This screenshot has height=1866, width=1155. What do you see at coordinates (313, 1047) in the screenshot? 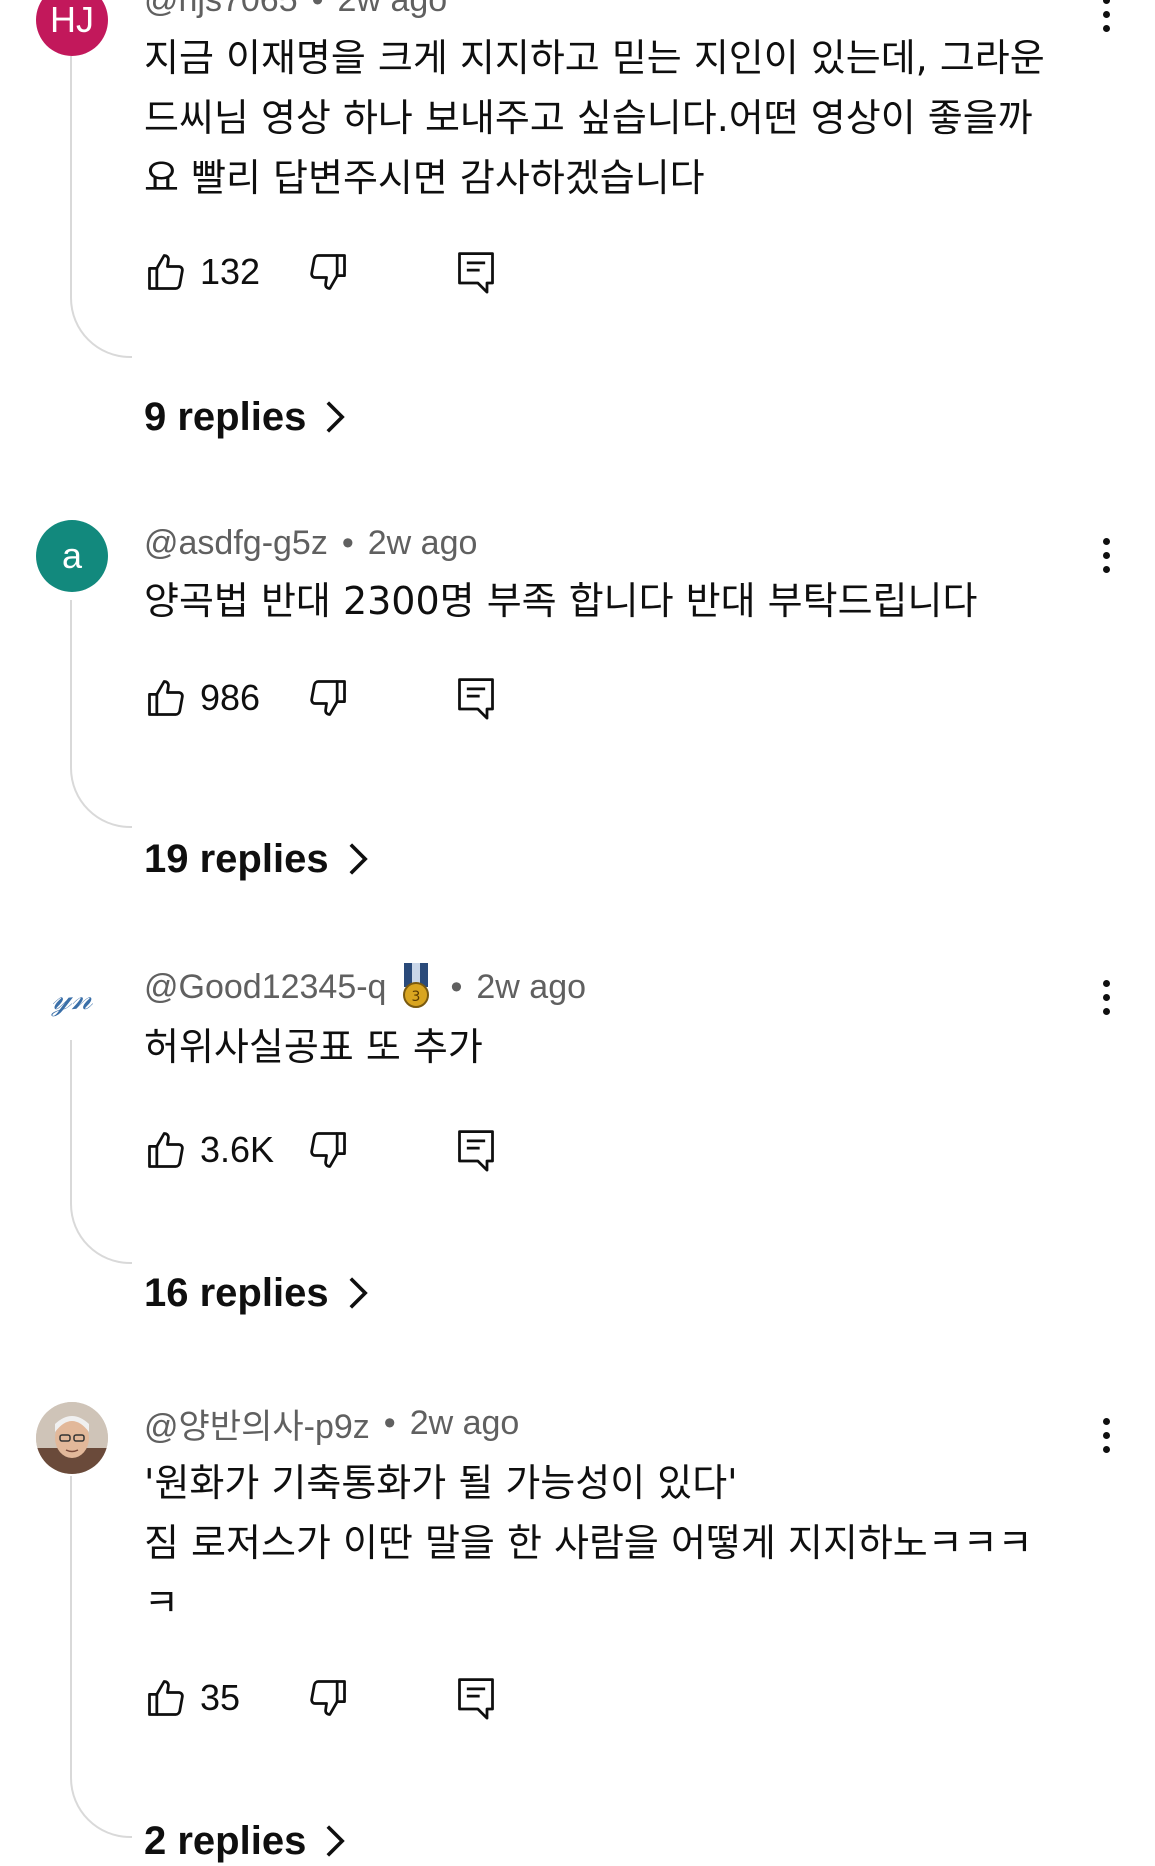
I see `comment-text-line: 허위사실공표 또 추가` at bounding box center [313, 1047].